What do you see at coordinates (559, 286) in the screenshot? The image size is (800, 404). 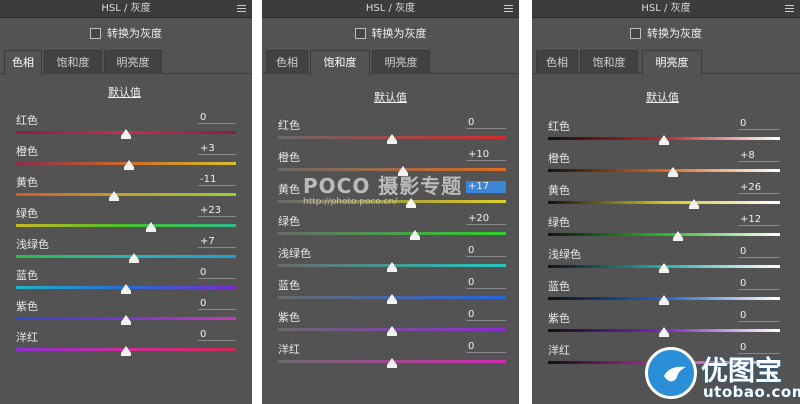 I see `slider-label: 蓝色` at bounding box center [559, 286].